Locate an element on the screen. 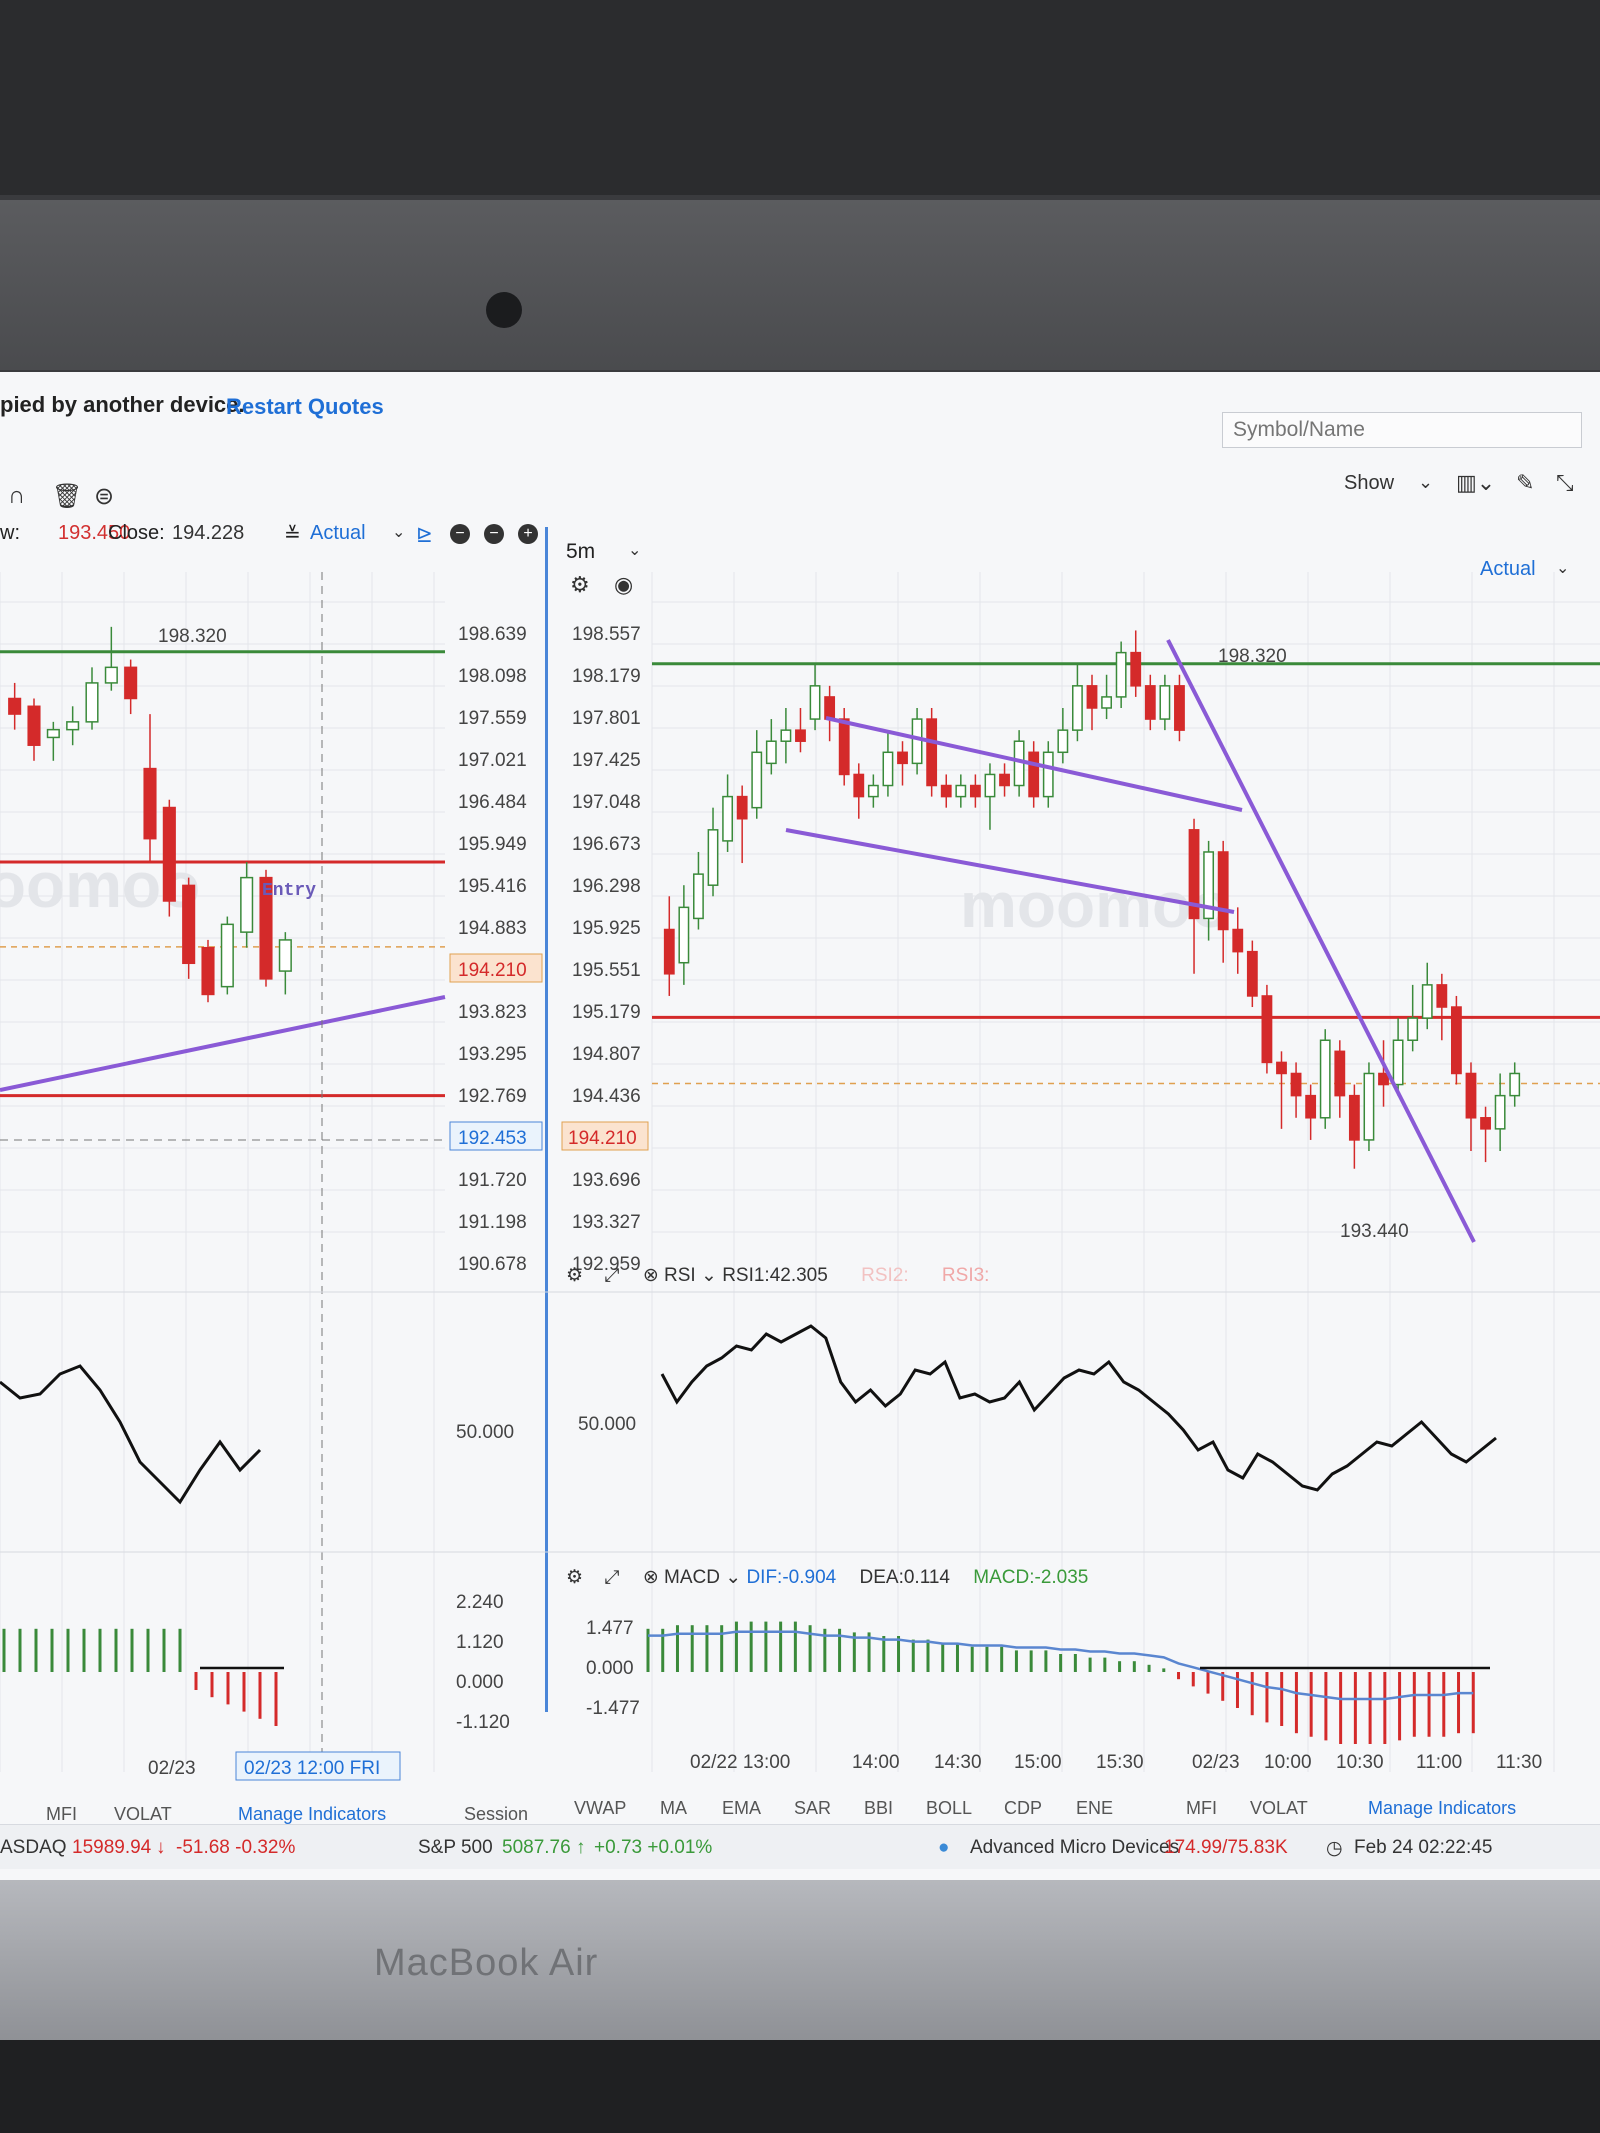  index-value: 15989.94 is located at coordinates (112, 1847).